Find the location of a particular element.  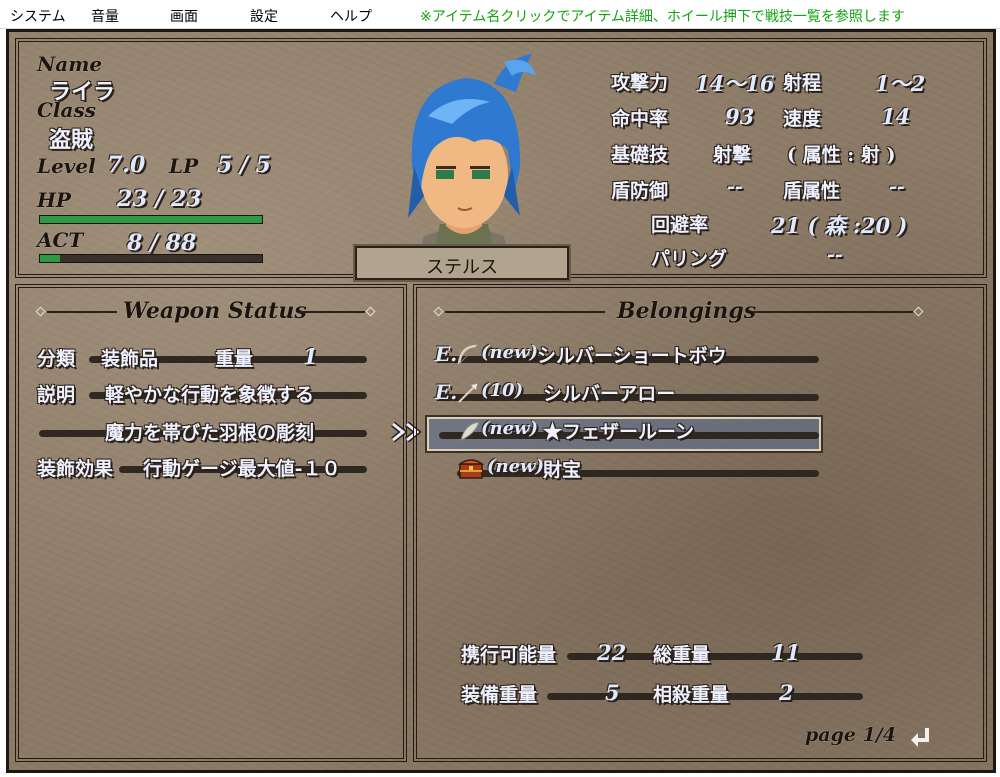

character-portrait is located at coordinates (472, 165).